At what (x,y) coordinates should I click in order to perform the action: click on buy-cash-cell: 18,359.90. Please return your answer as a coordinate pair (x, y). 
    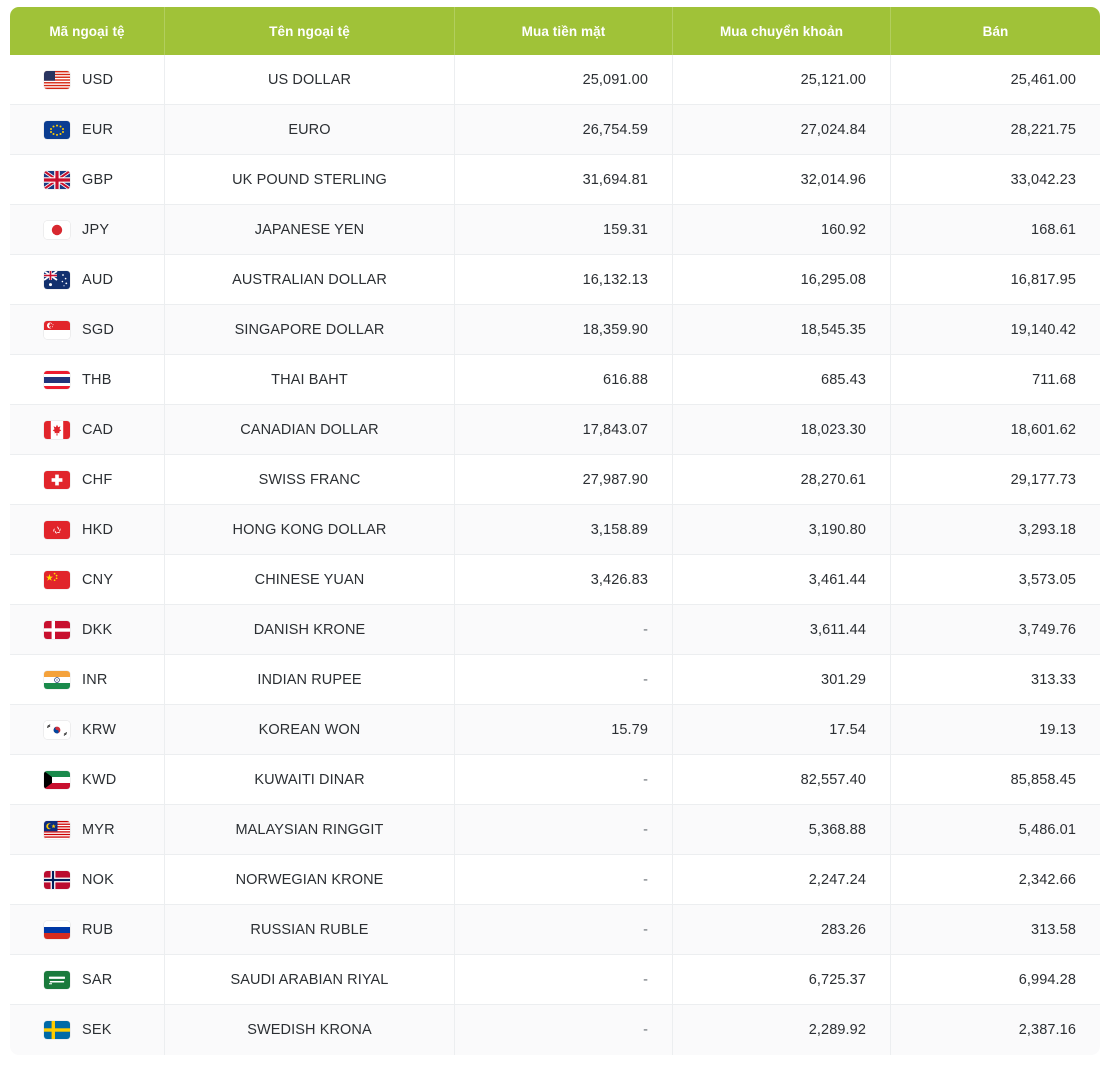
    Looking at the image, I should click on (564, 330).